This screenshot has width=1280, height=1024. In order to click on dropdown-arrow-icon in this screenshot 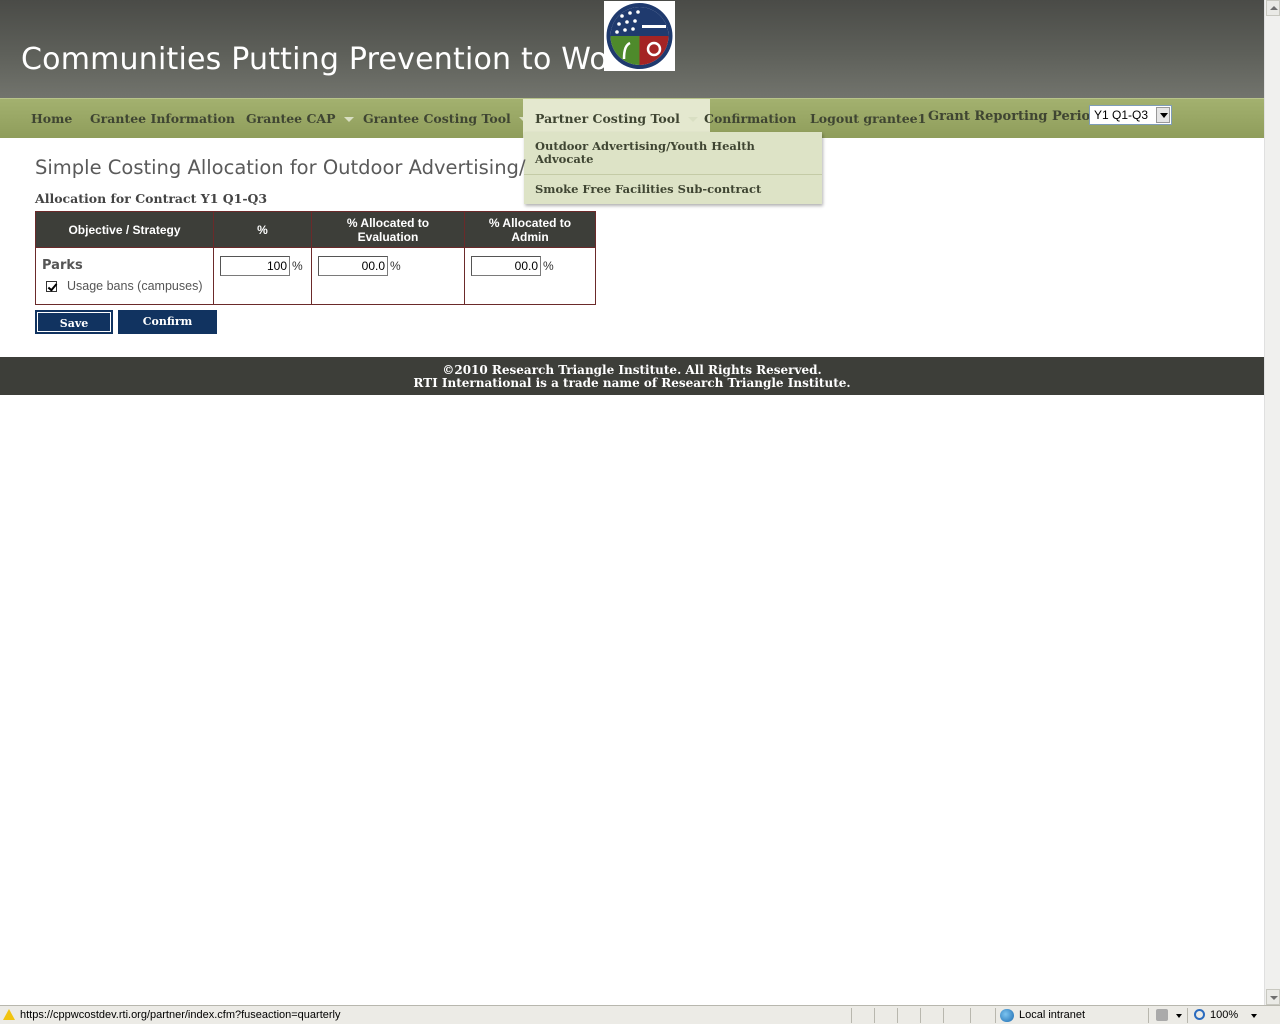, I will do `click(1163, 115)`.